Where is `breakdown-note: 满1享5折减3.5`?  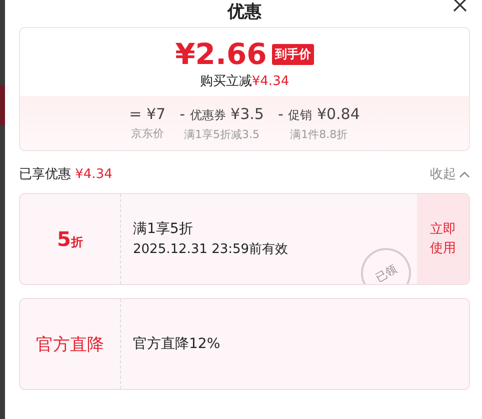
breakdown-note: 满1享5折减3.5 is located at coordinates (222, 134).